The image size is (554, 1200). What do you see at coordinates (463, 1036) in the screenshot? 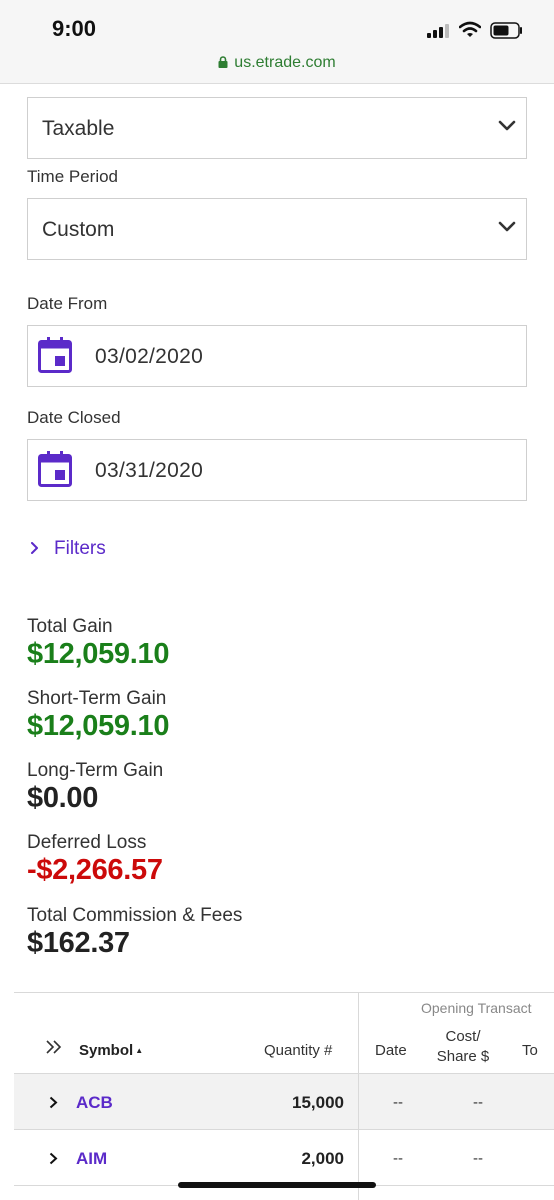
I see `cost-header-line1: Cost/` at bounding box center [463, 1036].